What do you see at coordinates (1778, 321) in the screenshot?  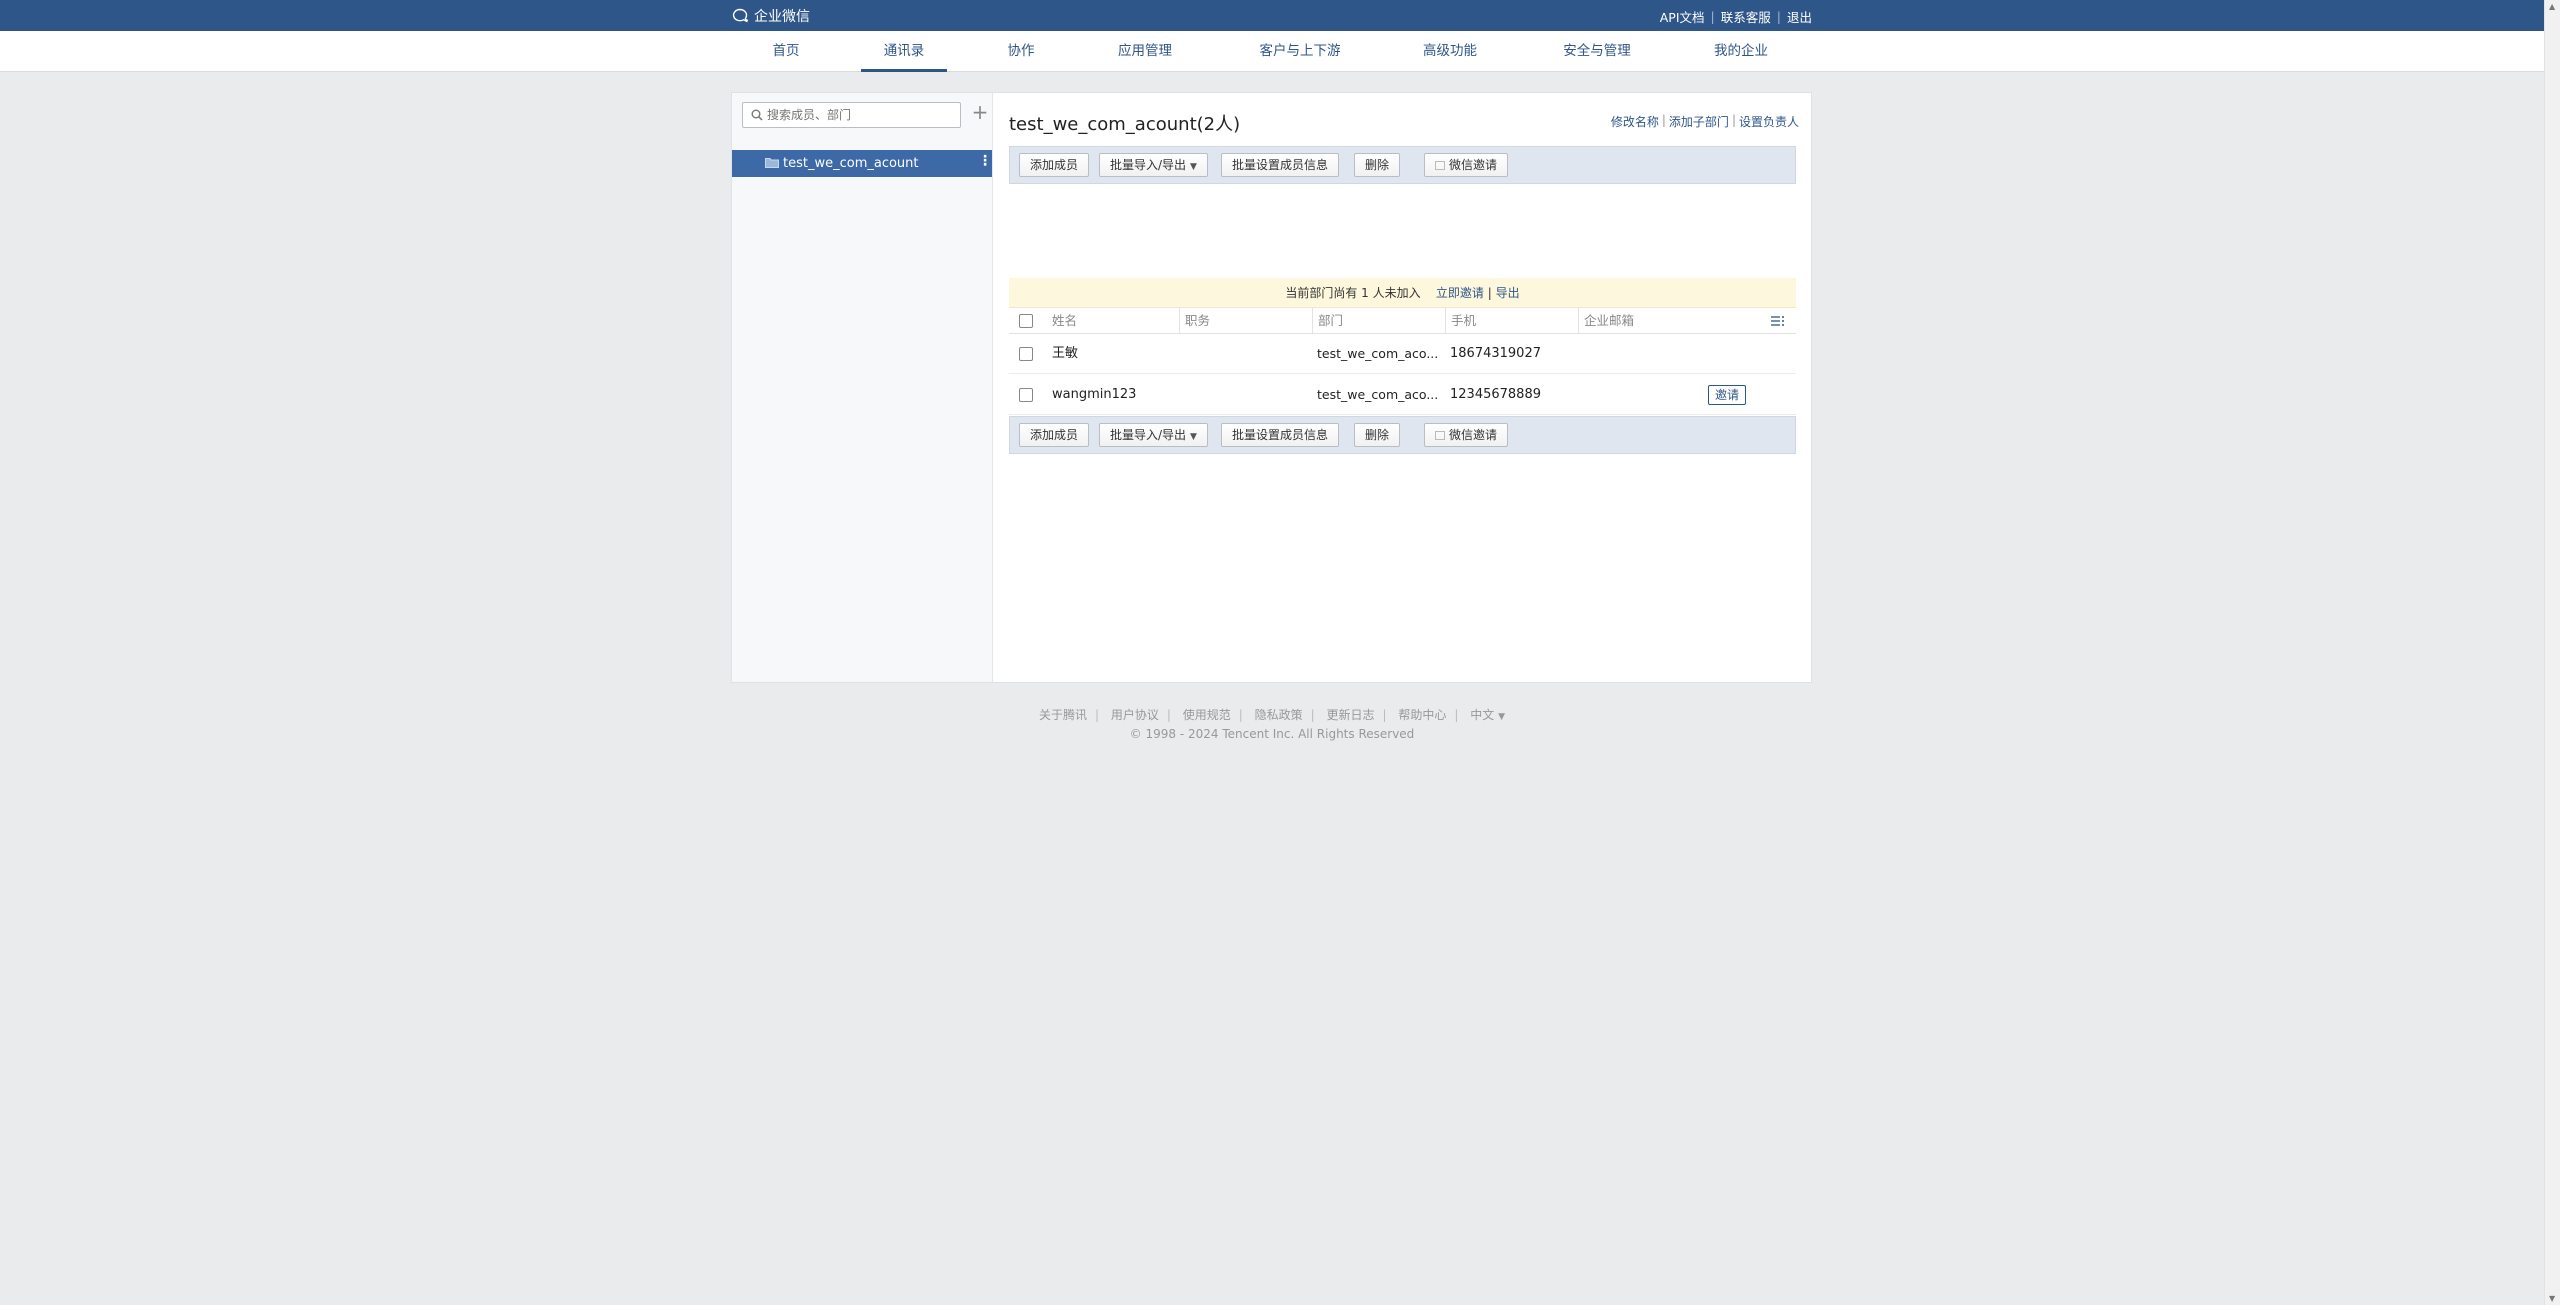 I see `column-settings-icon` at bounding box center [1778, 321].